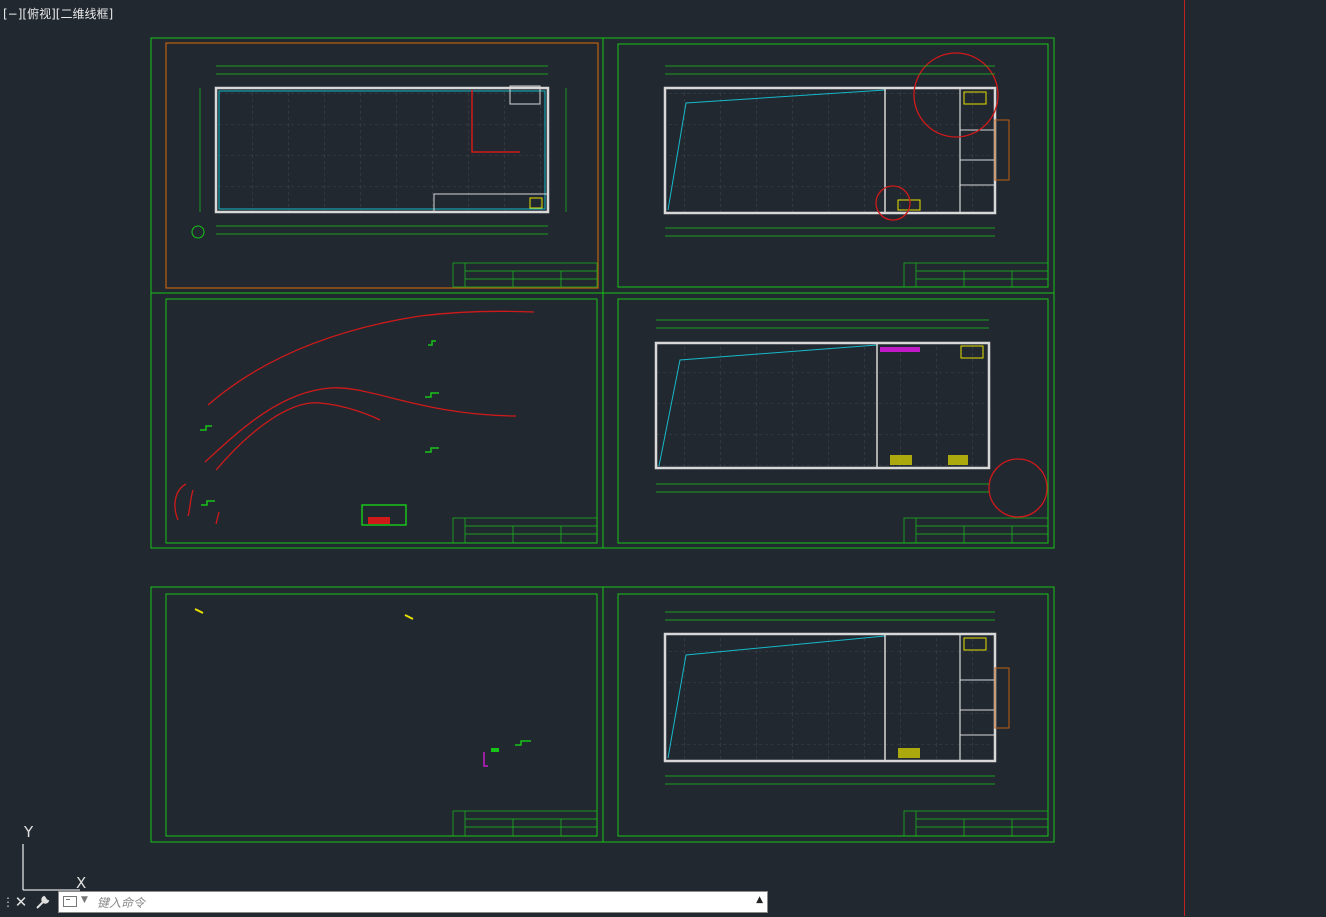  Describe the element at coordinates (84, 900) in the screenshot. I see `chevron-down-icon: ▼` at that location.